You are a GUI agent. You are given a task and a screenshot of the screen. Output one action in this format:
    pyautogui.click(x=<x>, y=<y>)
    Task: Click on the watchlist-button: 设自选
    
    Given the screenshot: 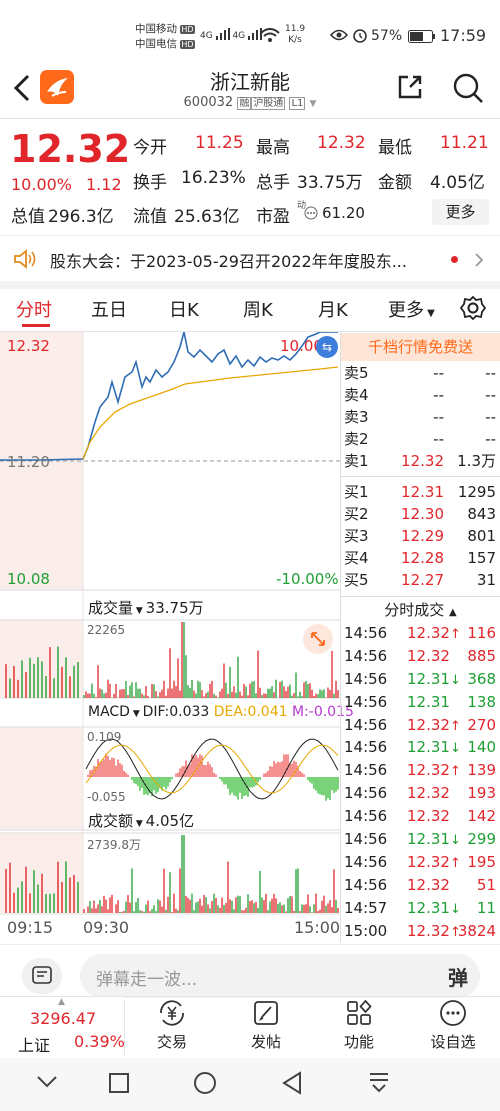 What is the action you would take?
    pyautogui.click(x=453, y=1027)
    